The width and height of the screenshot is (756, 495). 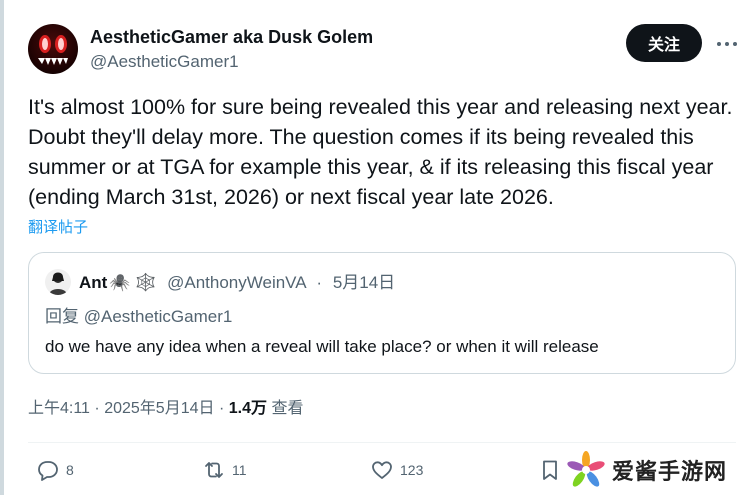 I want to click on divider, so click(x=382, y=442).